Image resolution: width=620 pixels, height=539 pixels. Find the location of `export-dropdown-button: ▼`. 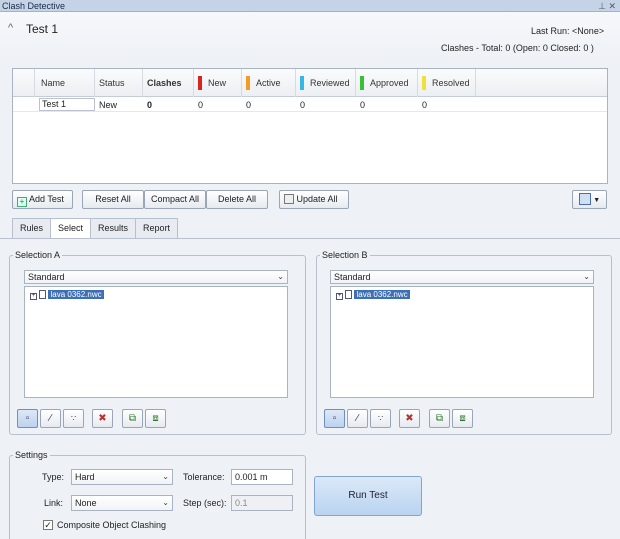

export-dropdown-button: ▼ is located at coordinates (589, 199).